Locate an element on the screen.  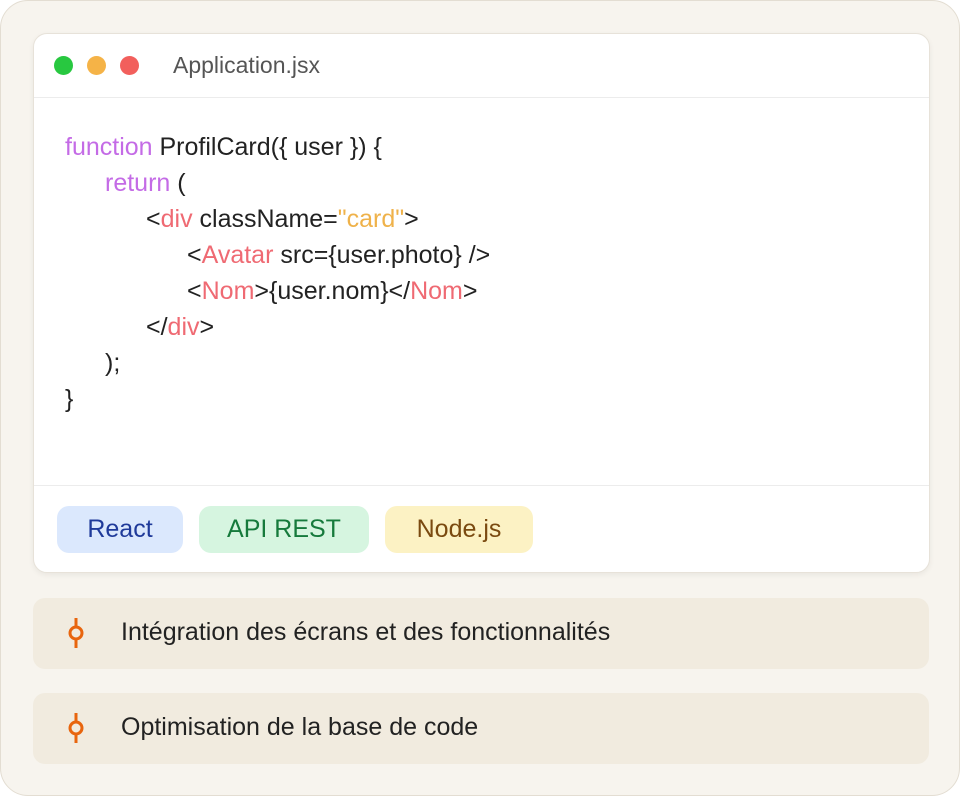
code-line: <div className="card"> is located at coordinates (277, 219).